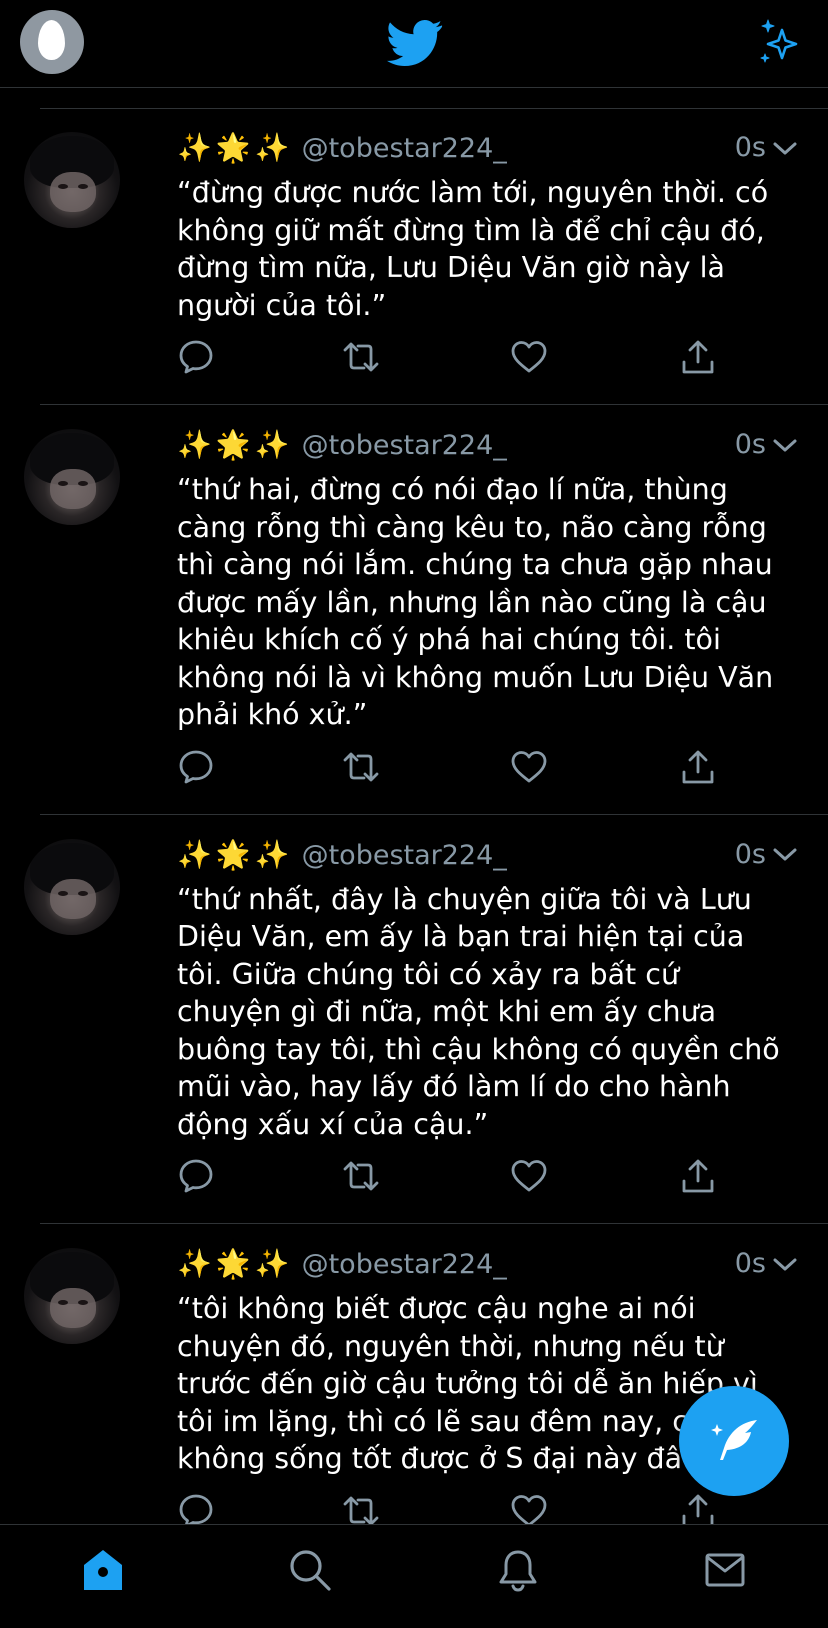  I want to click on egg-avatar-icon, so click(52, 42).